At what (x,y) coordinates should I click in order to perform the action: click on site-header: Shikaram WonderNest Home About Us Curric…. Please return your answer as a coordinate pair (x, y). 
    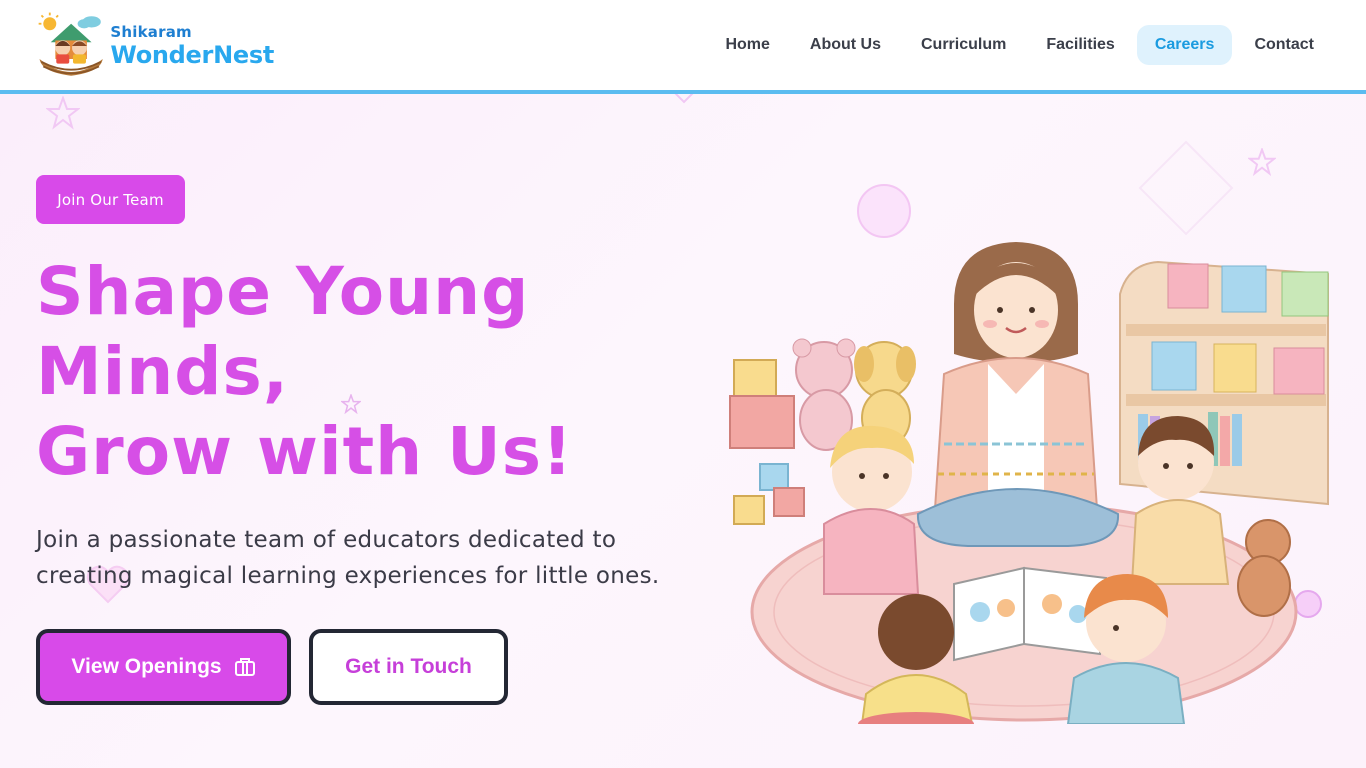
    Looking at the image, I should click on (683, 47).